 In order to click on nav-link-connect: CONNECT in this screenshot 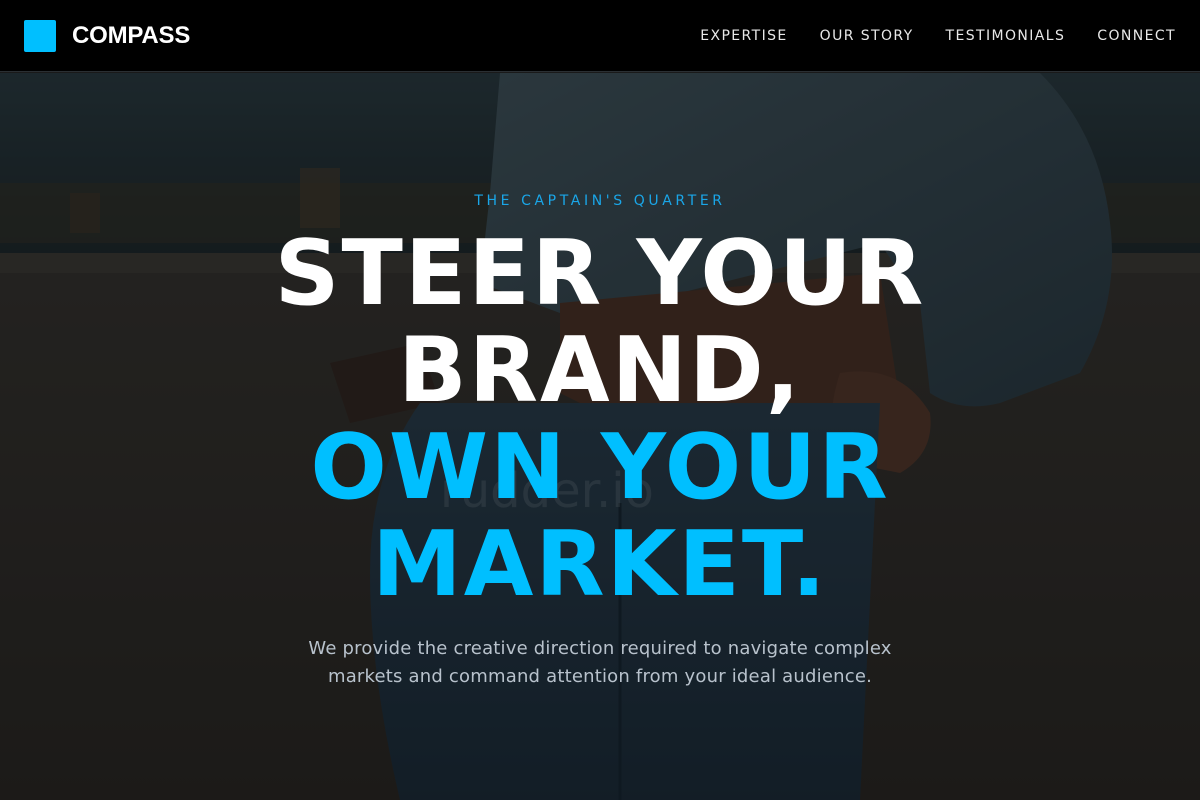, I will do `click(1136, 36)`.